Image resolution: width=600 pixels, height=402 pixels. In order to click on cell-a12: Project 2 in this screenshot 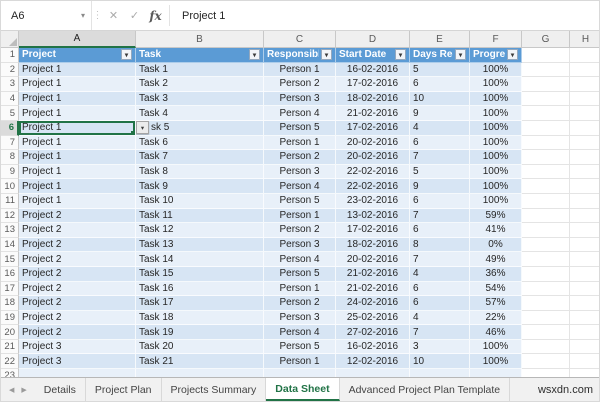, I will do `click(77, 216)`.